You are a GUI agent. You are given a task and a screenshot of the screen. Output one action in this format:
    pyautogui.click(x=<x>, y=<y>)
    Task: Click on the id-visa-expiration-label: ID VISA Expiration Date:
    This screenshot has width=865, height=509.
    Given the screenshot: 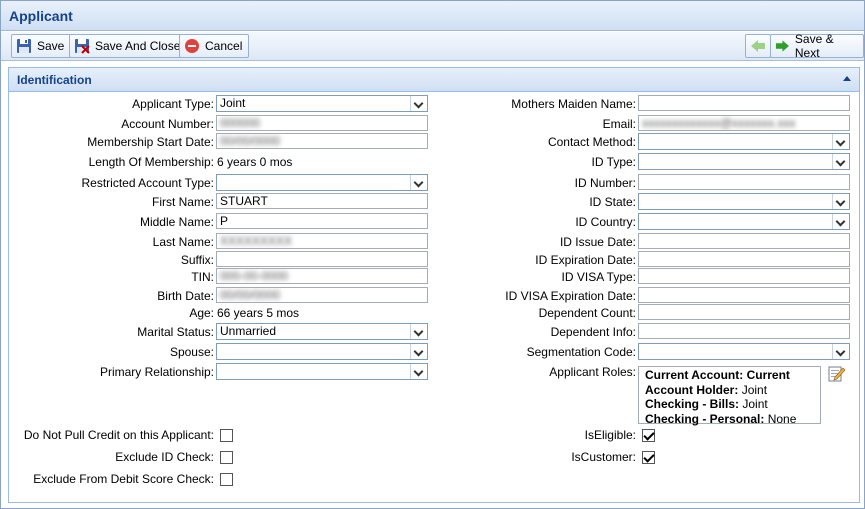 What is the action you would take?
    pyautogui.click(x=570, y=296)
    